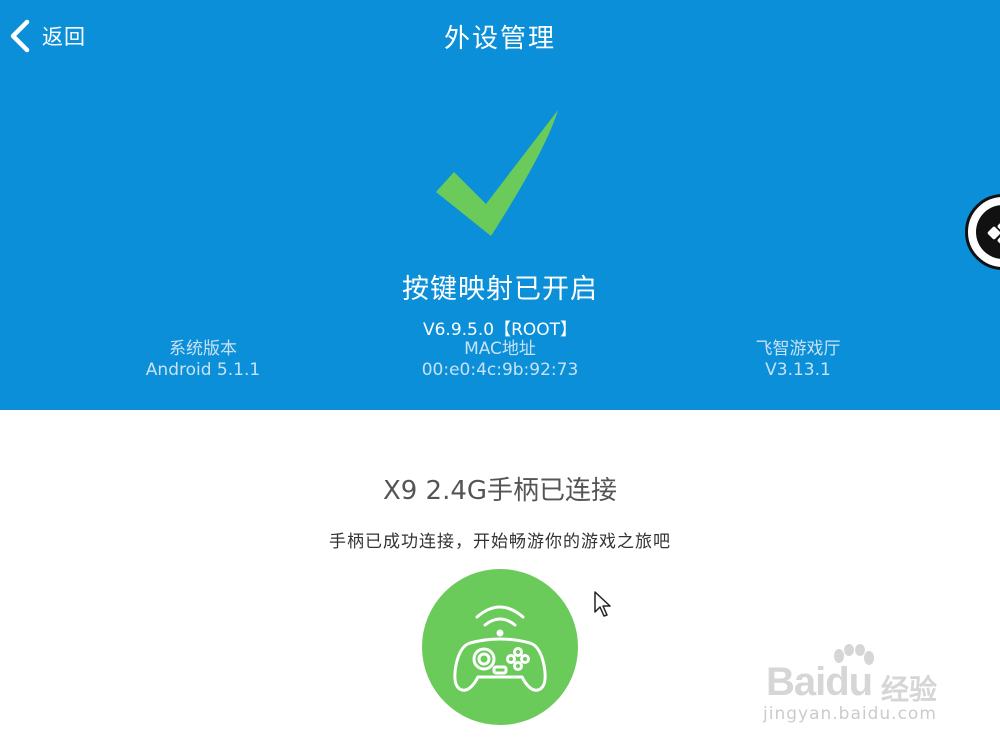  I want to click on gamepad-status-badge, so click(500, 647).